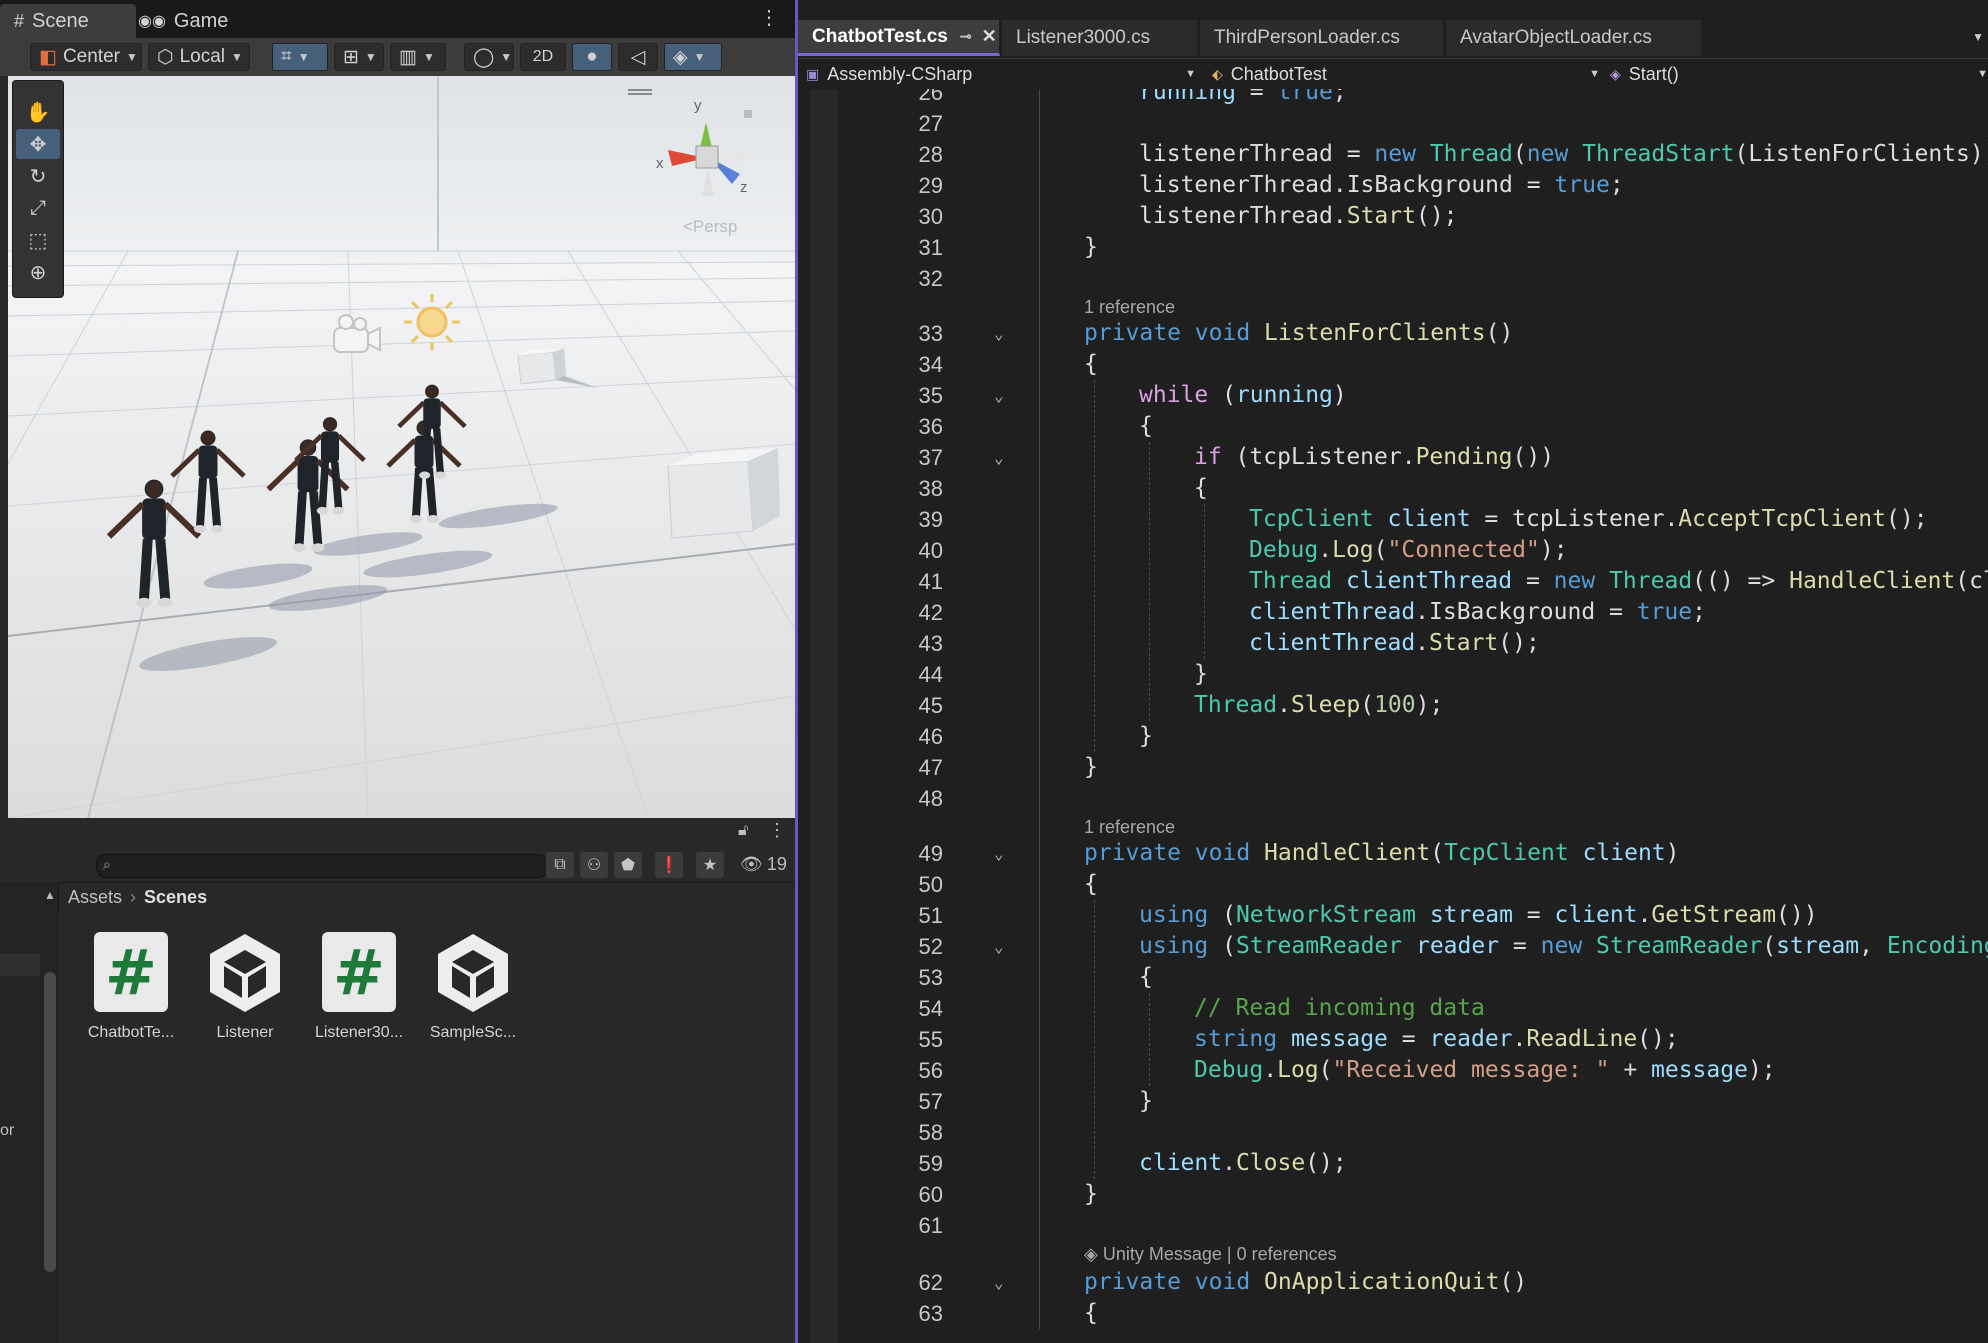 This screenshot has width=1988, height=1343. I want to click on space-dropdown: ⬡ Local ▼, so click(199, 57).